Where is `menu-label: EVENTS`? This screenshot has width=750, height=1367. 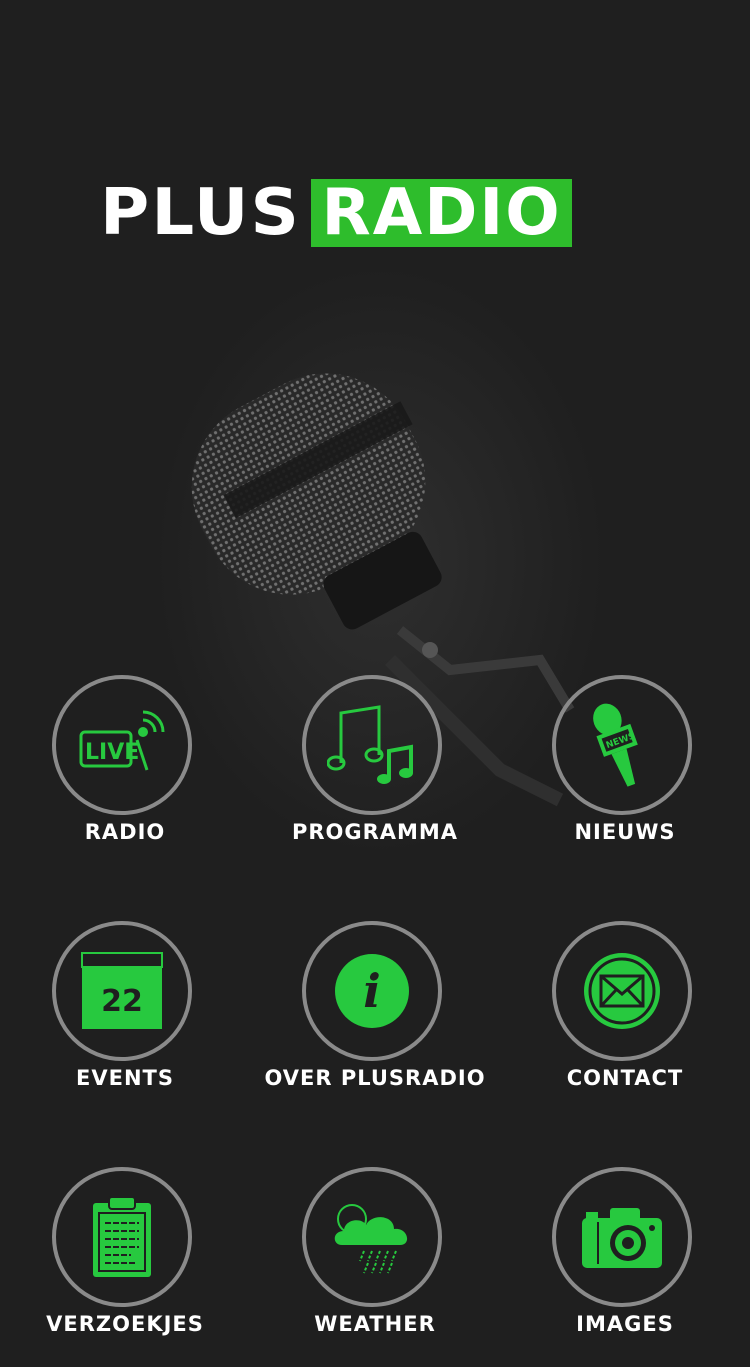 menu-label: EVENTS is located at coordinates (125, 1078).